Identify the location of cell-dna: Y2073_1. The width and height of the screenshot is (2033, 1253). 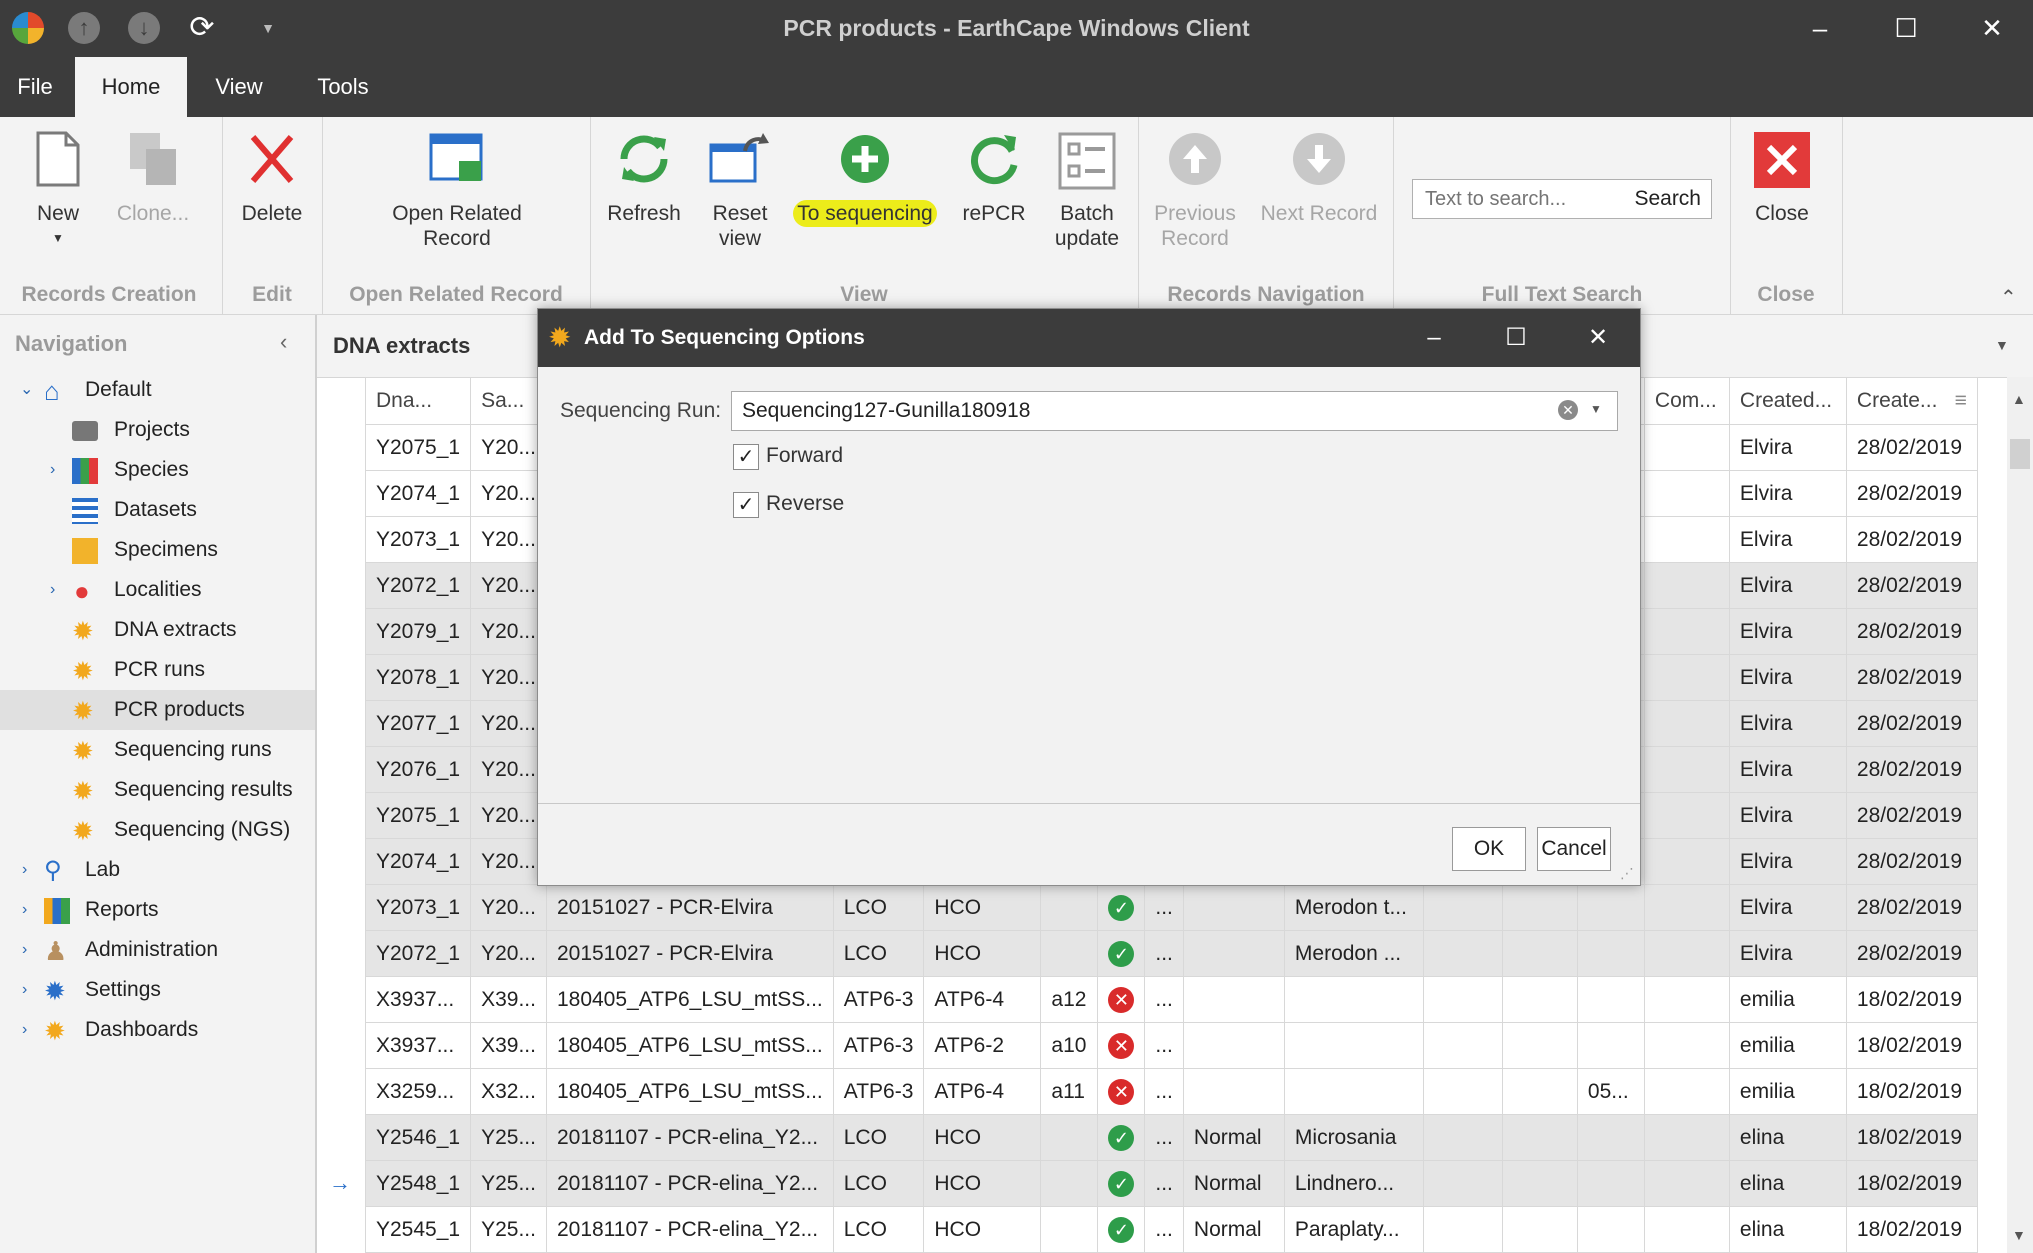
(418, 907).